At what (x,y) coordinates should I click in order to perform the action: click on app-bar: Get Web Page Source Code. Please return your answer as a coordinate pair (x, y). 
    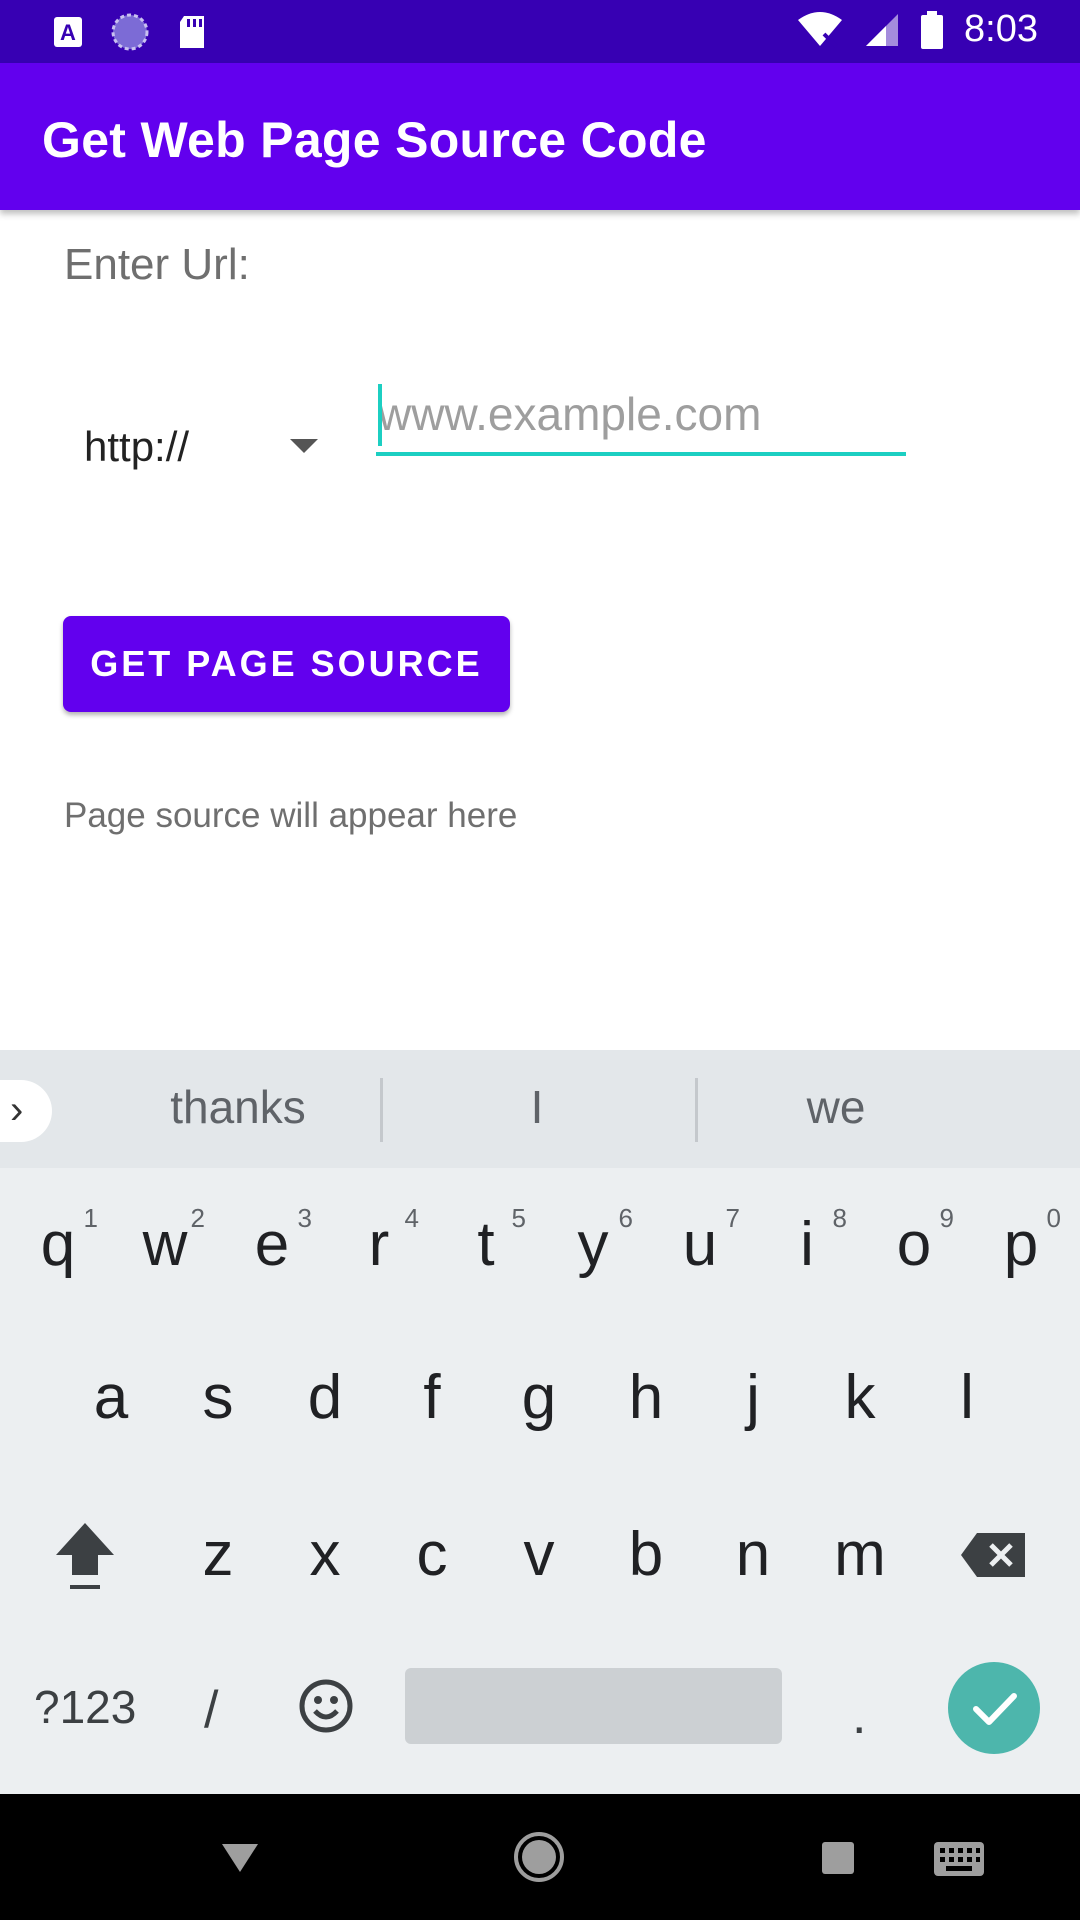
    Looking at the image, I should click on (540, 136).